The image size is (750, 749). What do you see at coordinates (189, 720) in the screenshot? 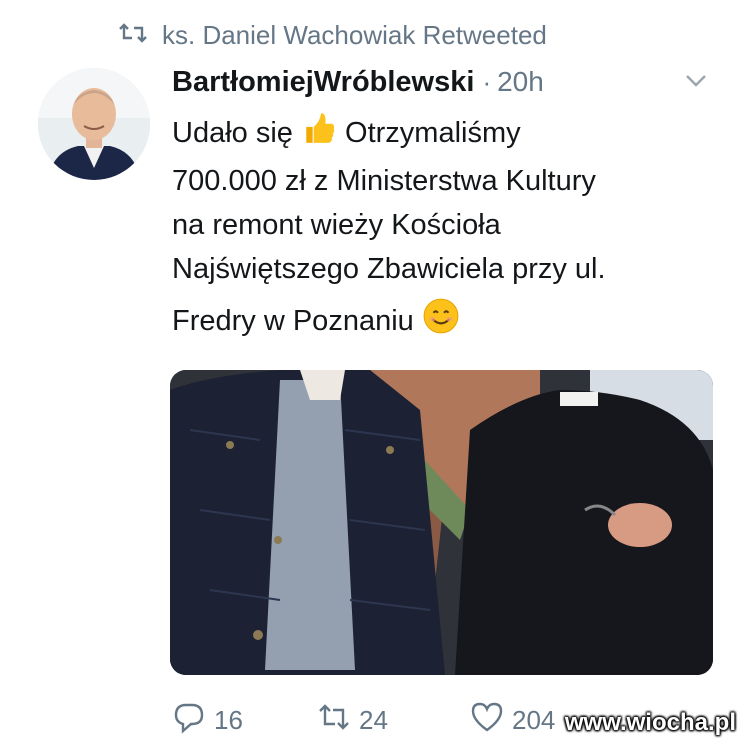
I see `reply-icon` at bounding box center [189, 720].